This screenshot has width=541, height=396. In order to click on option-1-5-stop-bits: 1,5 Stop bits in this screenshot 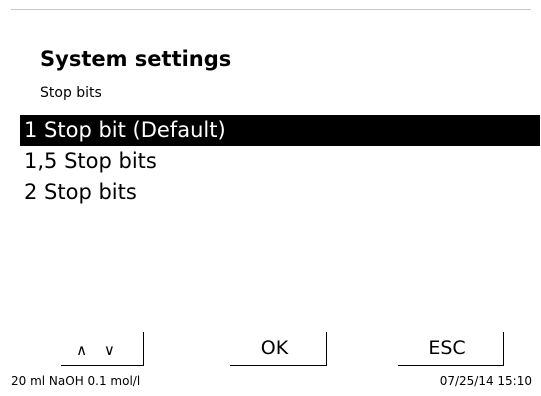, I will do `click(280, 161)`.